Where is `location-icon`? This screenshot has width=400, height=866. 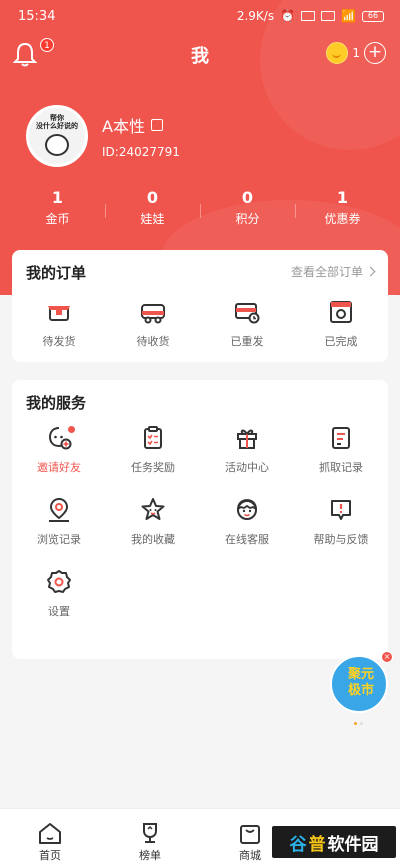
location-icon is located at coordinates (59, 509).